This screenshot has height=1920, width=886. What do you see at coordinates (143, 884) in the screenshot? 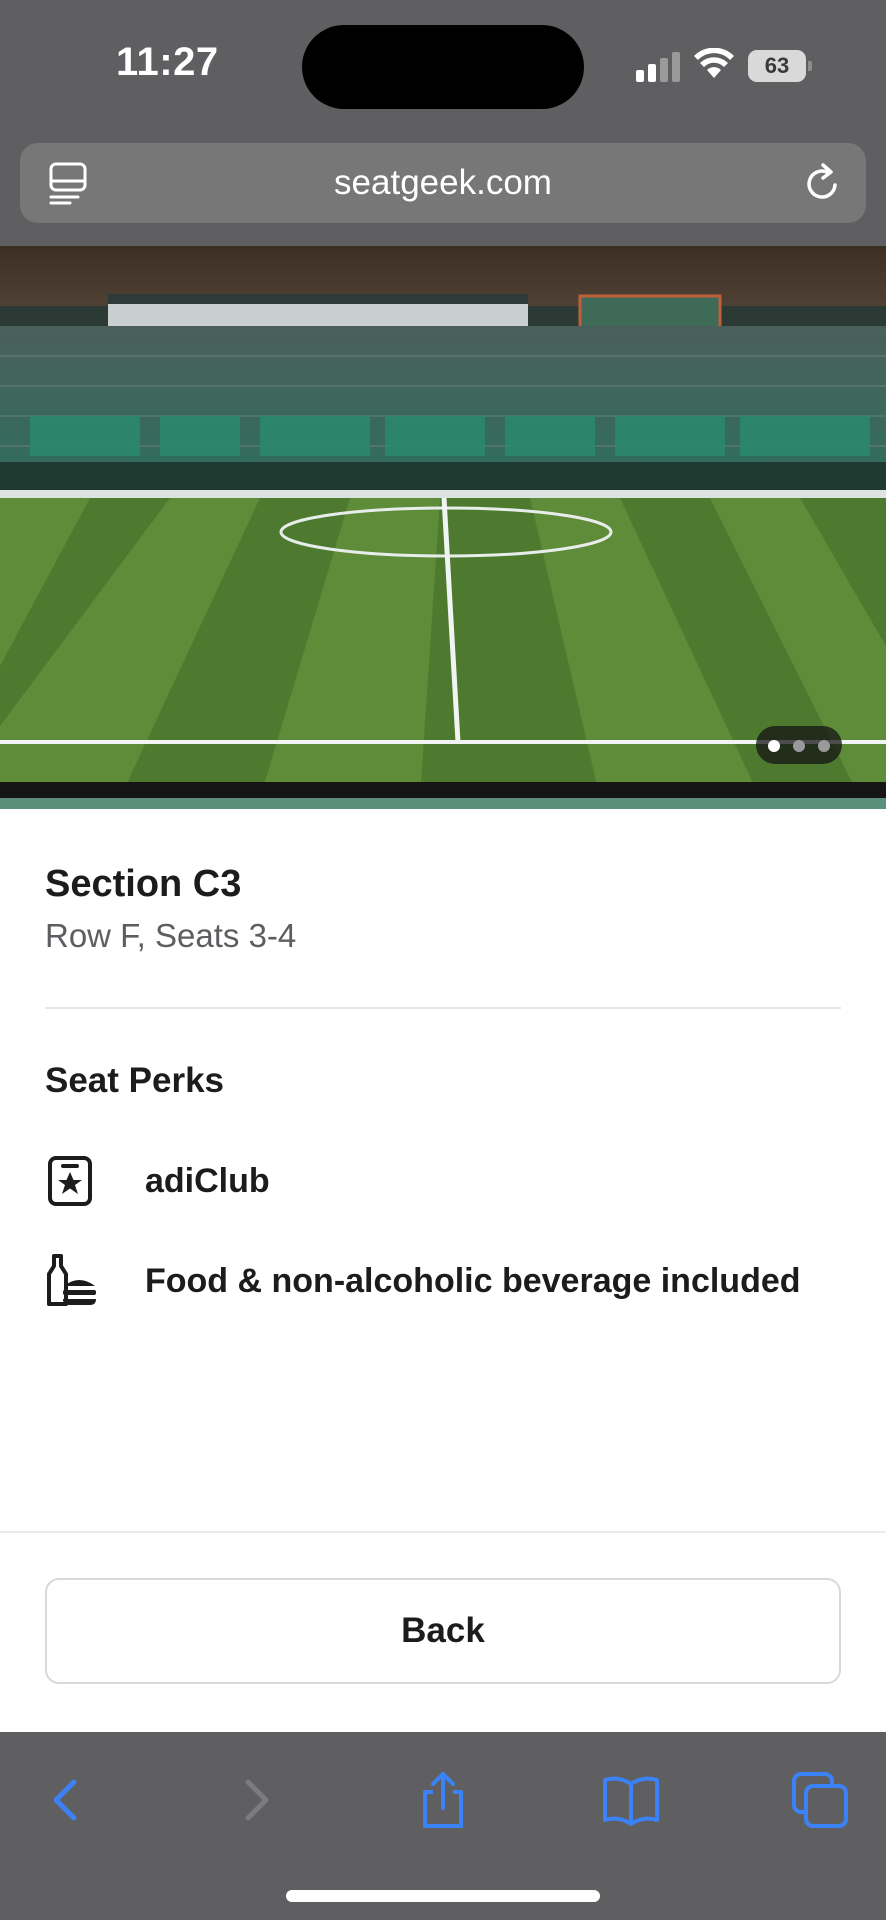
I see `section-title: Section C3` at bounding box center [143, 884].